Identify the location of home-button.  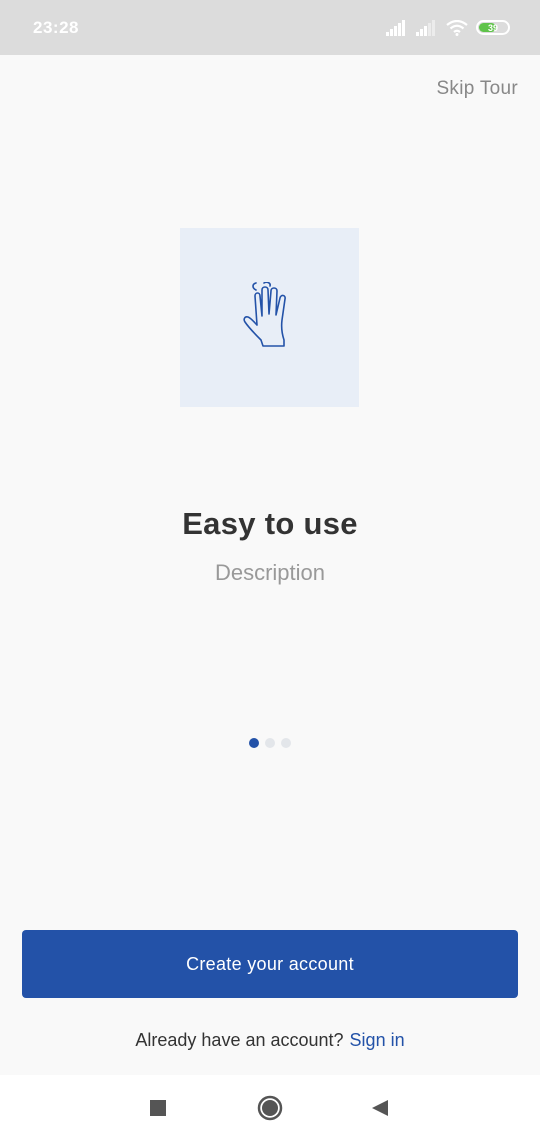
(270, 1107).